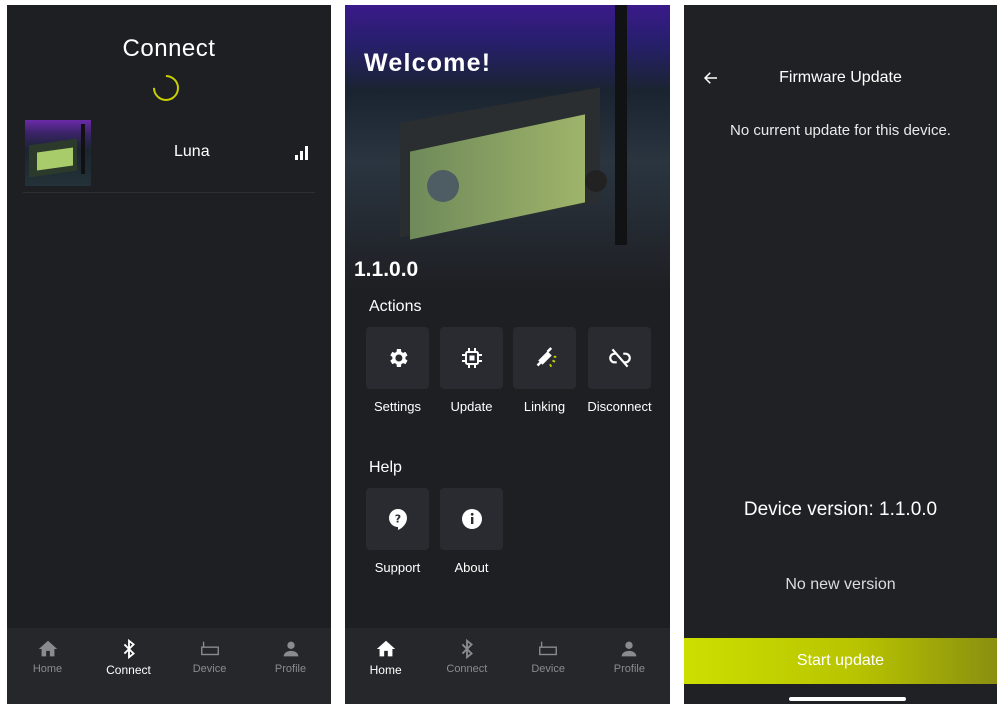  I want to click on actions-heading: Actions, so click(395, 306).